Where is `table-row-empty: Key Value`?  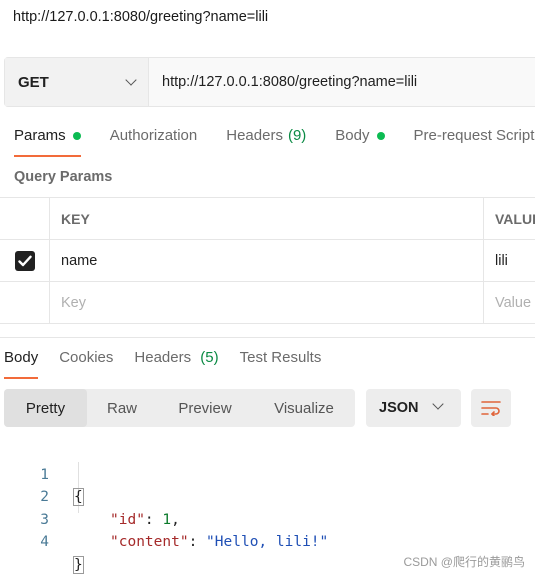 table-row-empty: Key Value is located at coordinates (267, 303).